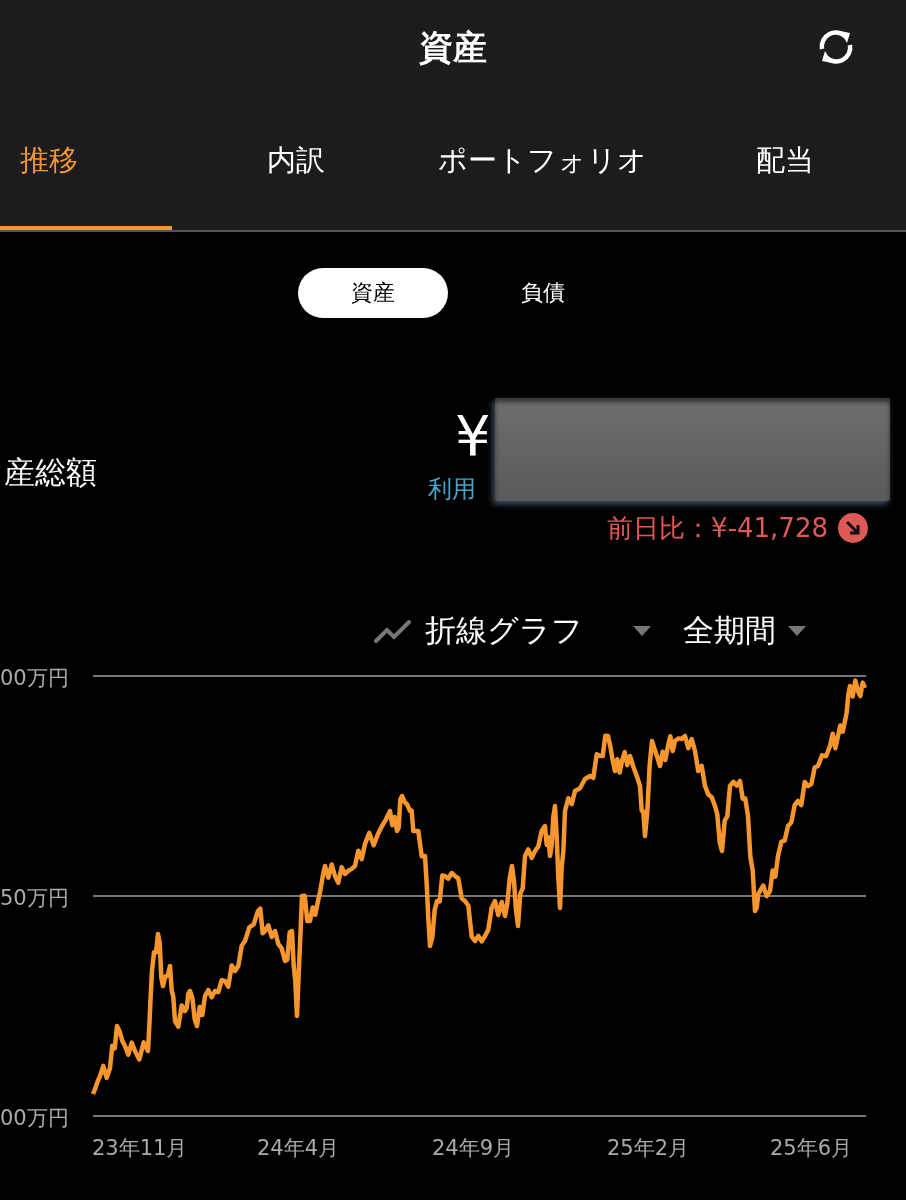 Image resolution: width=906 pixels, height=1200 pixels. What do you see at coordinates (648, 1148) in the screenshot?
I see `axis-label: 25年2月` at bounding box center [648, 1148].